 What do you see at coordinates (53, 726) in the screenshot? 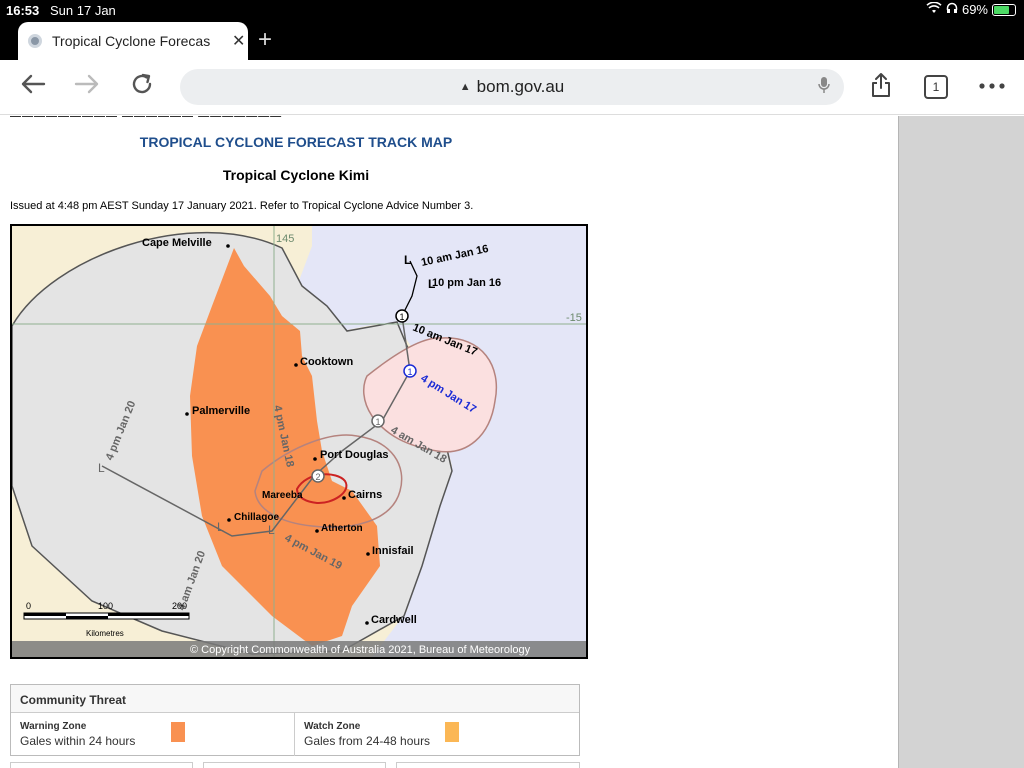
I see `warning-zone-title: Warning Zone` at bounding box center [53, 726].